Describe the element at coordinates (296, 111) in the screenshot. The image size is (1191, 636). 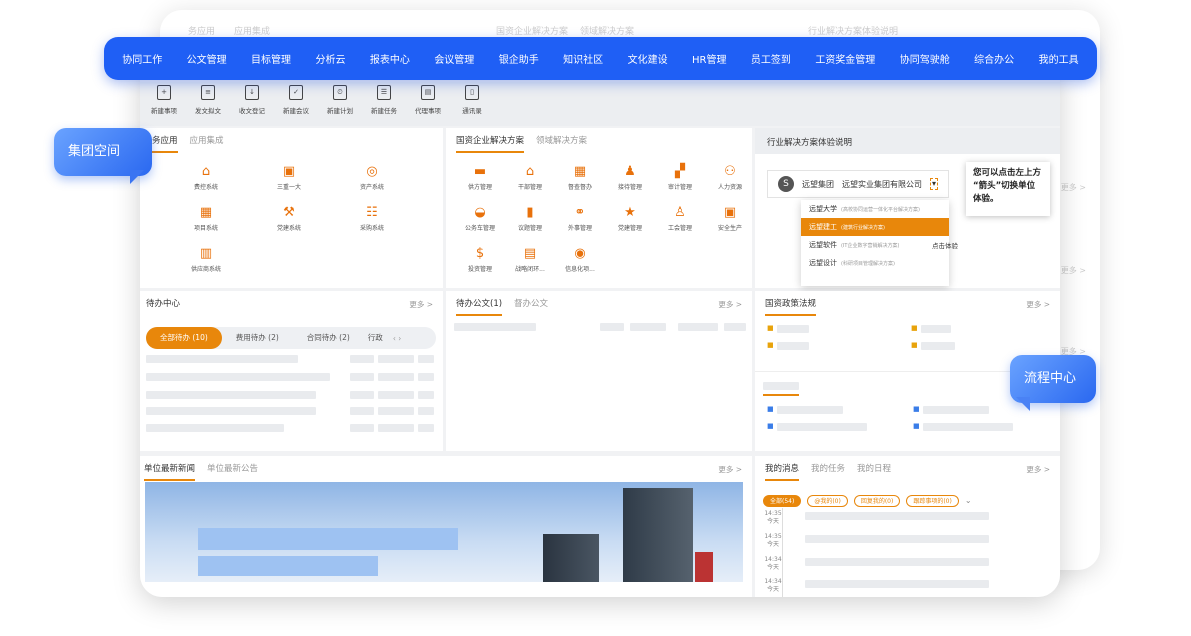
I see `toolbar-label: 新建会议` at that location.